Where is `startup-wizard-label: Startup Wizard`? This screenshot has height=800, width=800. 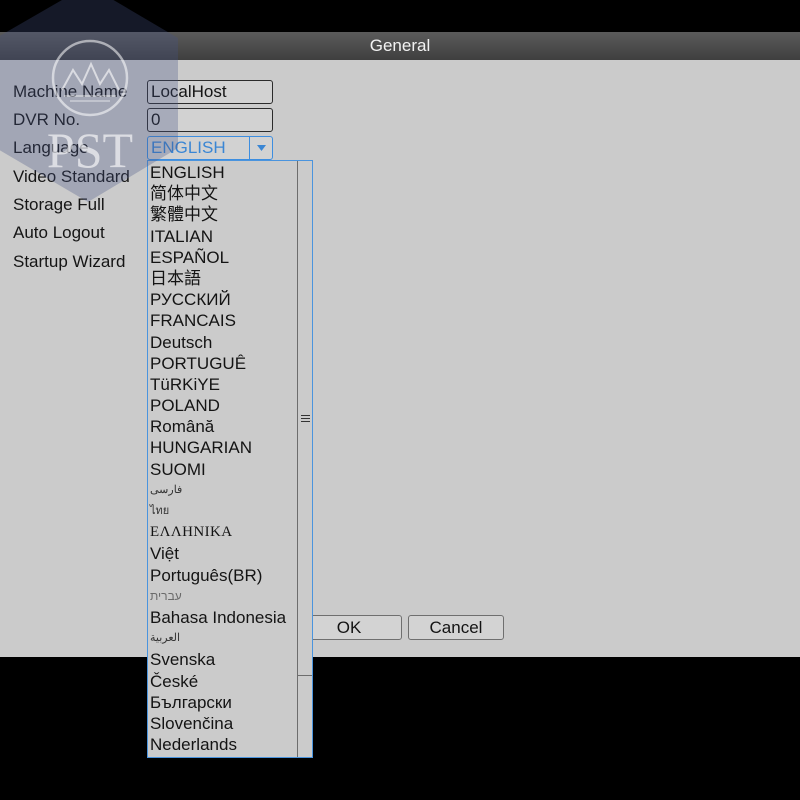
startup-wizard-label: Startup Wizard is located at coordinates (69, 261).